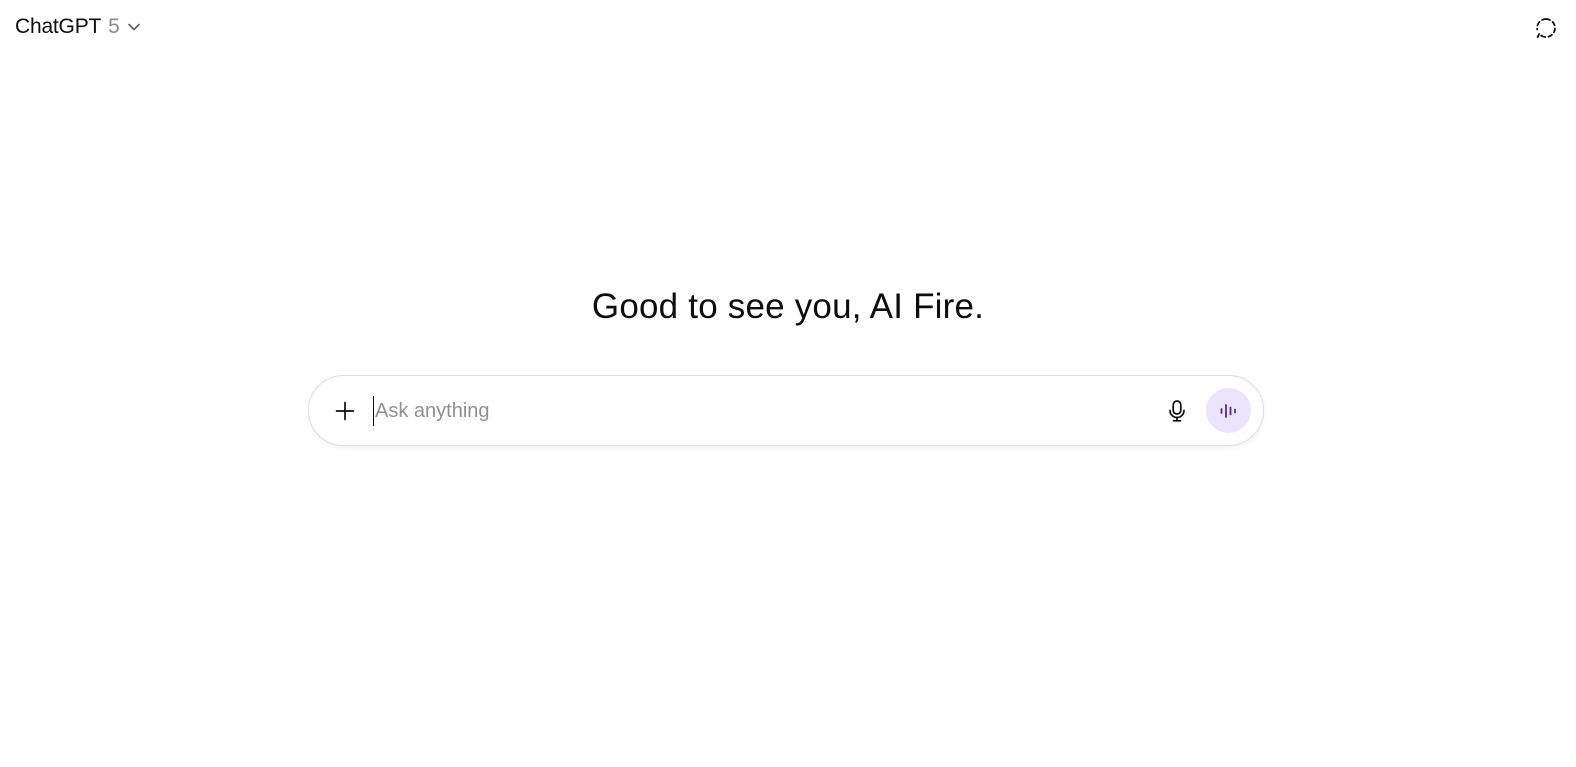 This screenshot has height=767, width=1576. What do you see at coordinates (754, 411) in the screenshot?
I see `prompt-input` at bounding box center [754, 411].